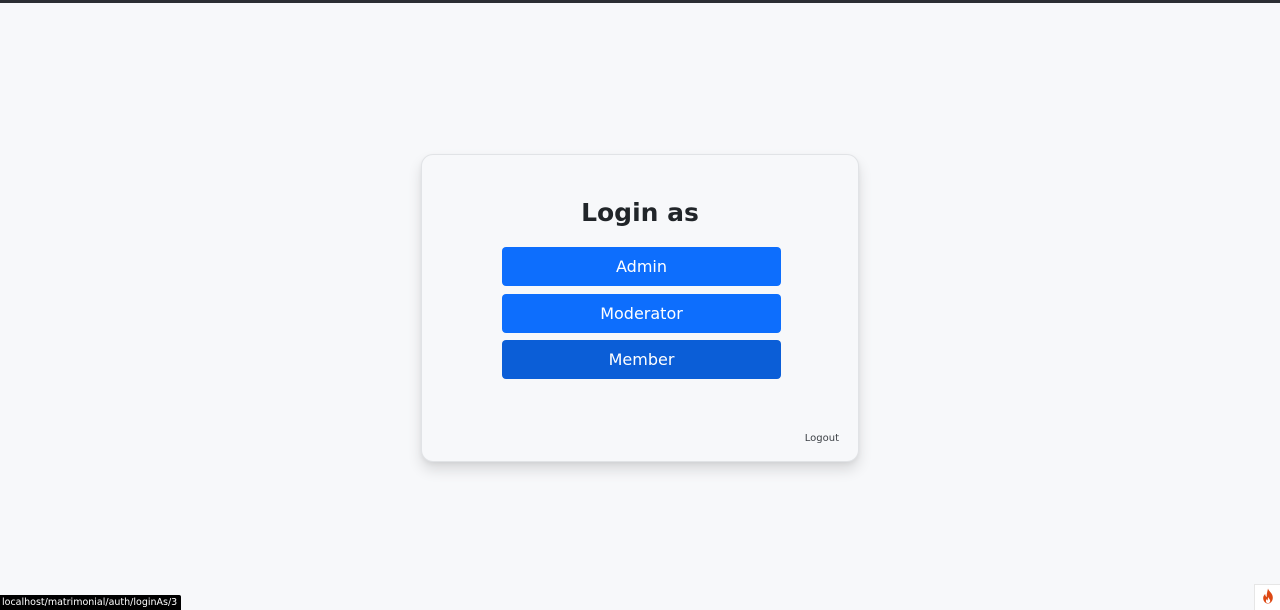 This screenshot has width=1280, height=610. I want to click on debug-toolbar-toggle, so click(1267, 597).